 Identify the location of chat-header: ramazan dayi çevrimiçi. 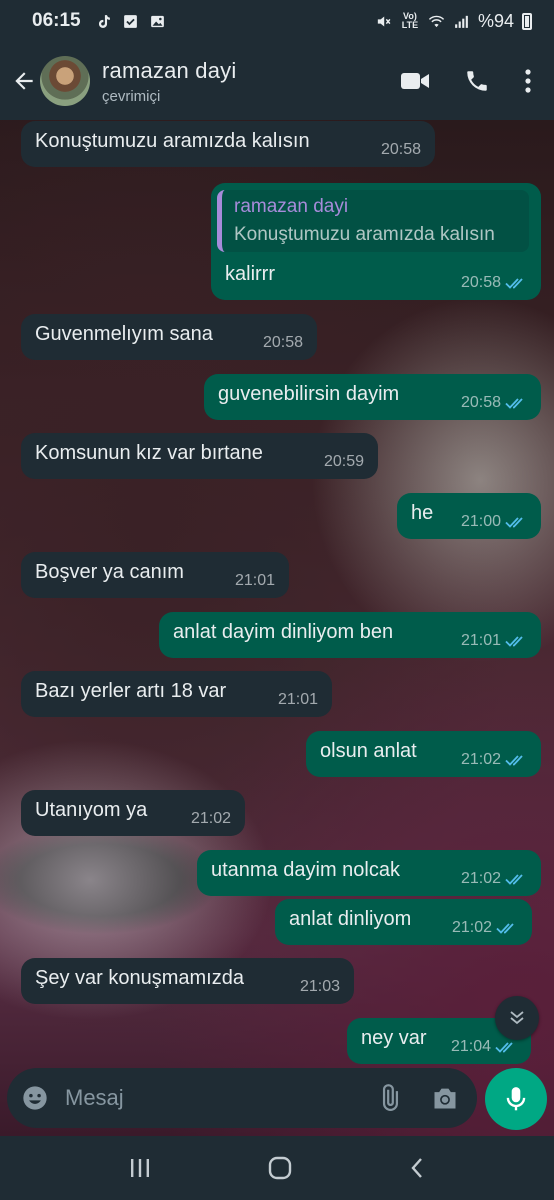
(277, 81).